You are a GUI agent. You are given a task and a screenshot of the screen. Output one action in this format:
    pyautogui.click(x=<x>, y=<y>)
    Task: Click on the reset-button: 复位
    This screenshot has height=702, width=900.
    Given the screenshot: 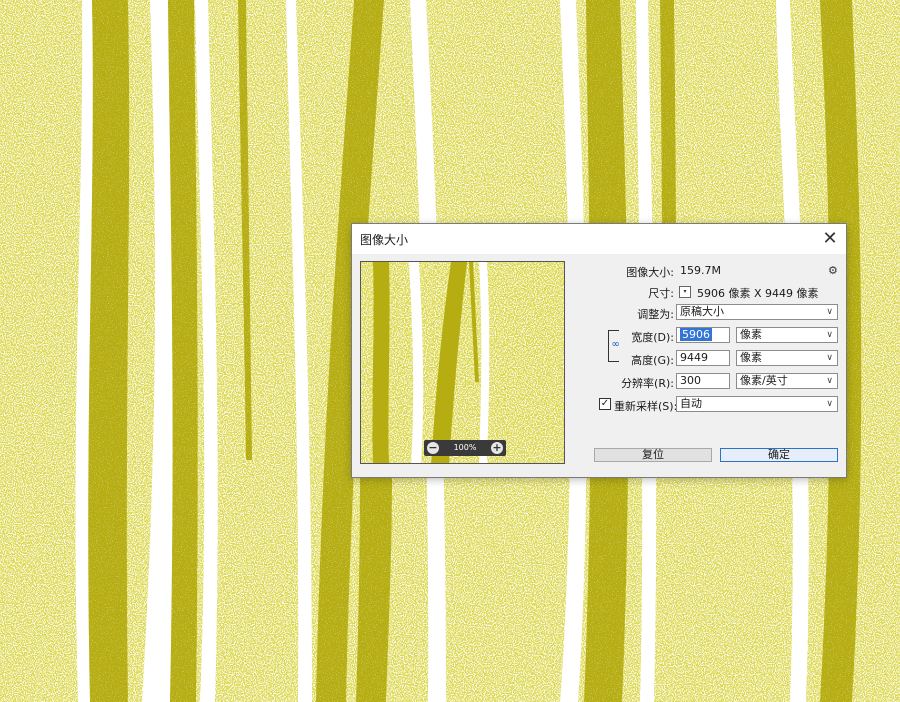 What is the action you would take?
    pyautogui.click(x=653, y=455)
    